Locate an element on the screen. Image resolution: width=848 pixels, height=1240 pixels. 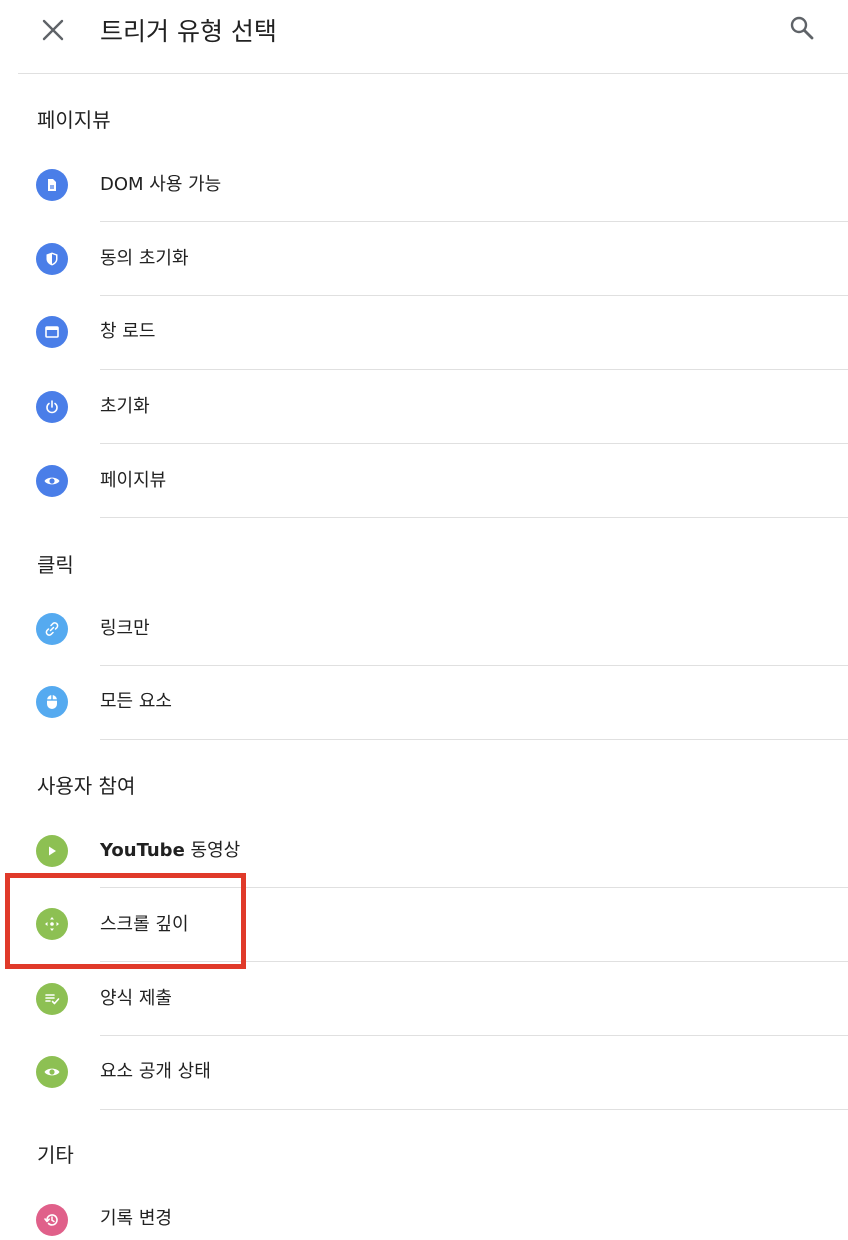
trigger-item-label: YouTube 동영상 is located at coordinates (170, 851).